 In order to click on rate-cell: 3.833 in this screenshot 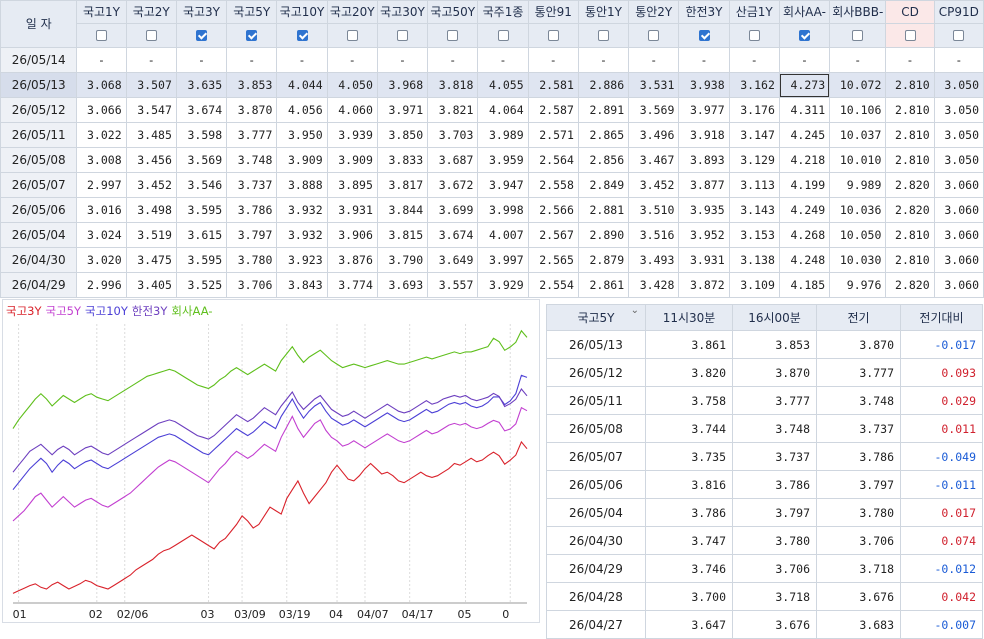, I will do `click(402, 160)`.